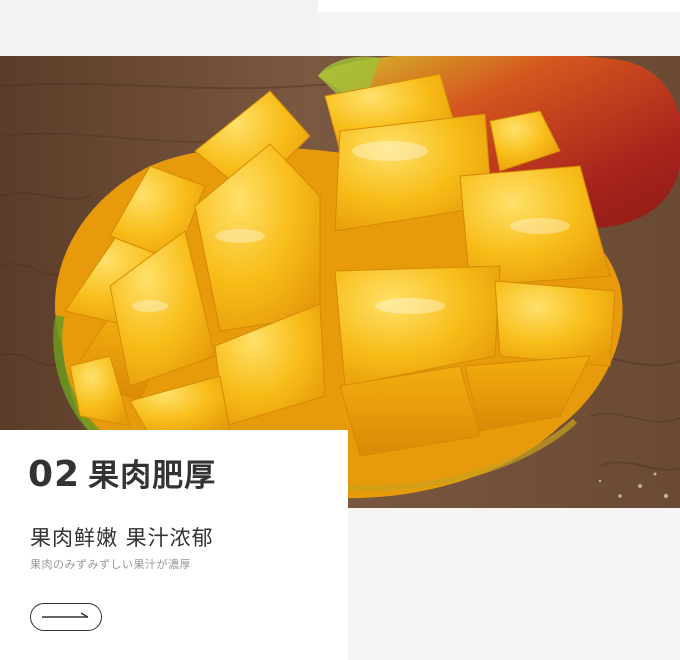 The image size is (680, 660). What do you see at coordinates (499, 34) in the screenshot?
I see `top-spacer-right` at bounding box center [499, 34].